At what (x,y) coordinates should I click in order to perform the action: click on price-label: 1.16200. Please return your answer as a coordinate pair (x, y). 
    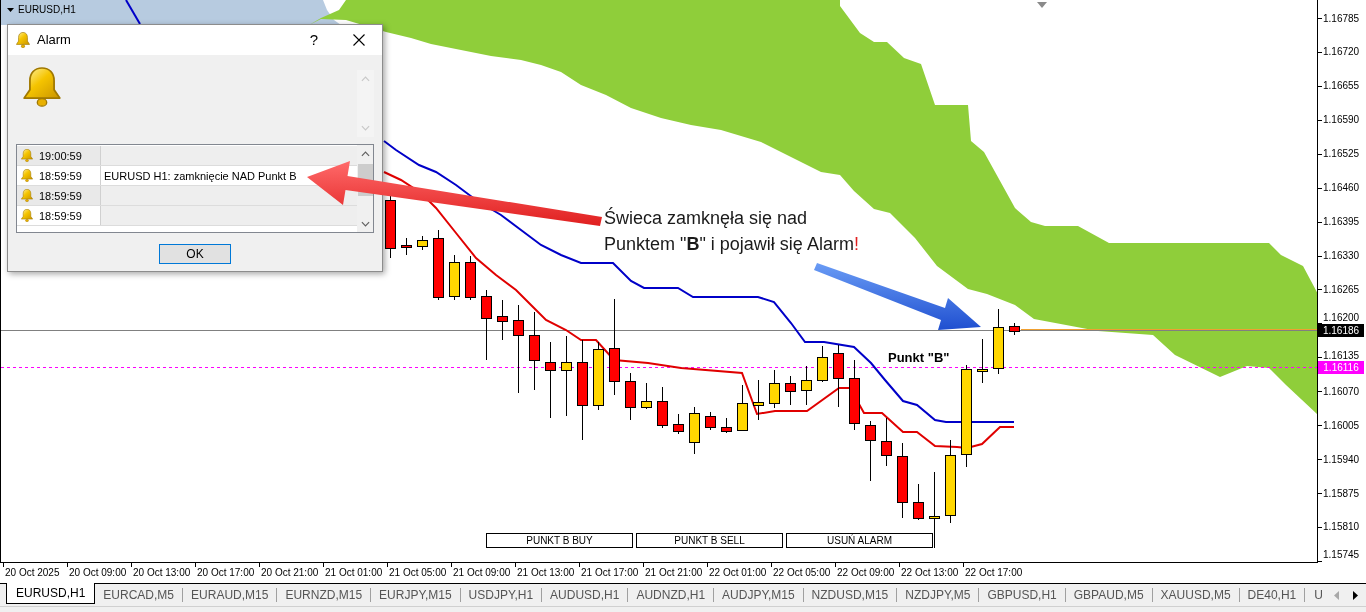
    Looking at the image, I should click on (1341, 317).